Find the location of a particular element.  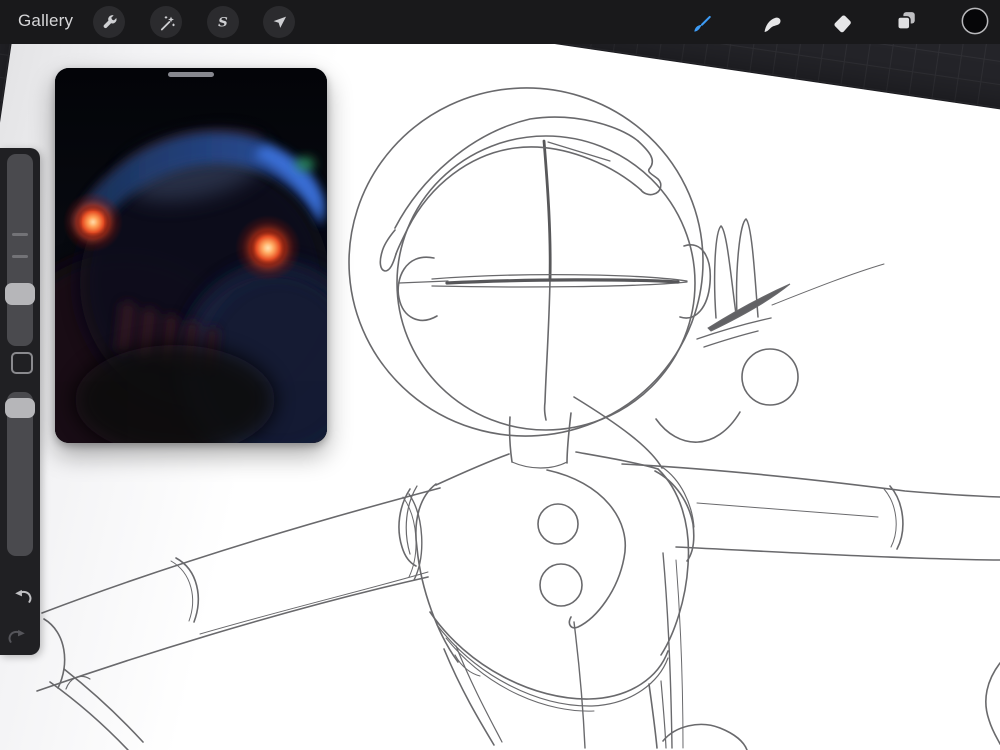

magic-wand-icon is located at coordinates (167, 23).